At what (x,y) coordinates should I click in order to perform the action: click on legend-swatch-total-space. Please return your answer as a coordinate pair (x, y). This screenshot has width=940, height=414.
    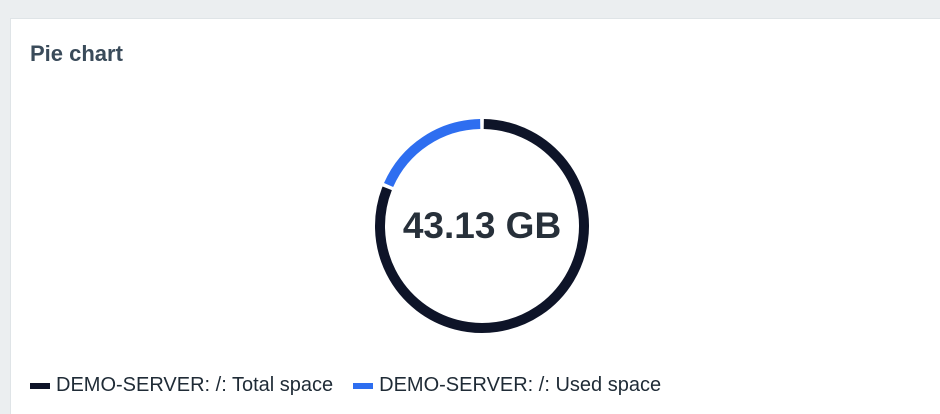
    Looking at the image, I should click on (40, 385).